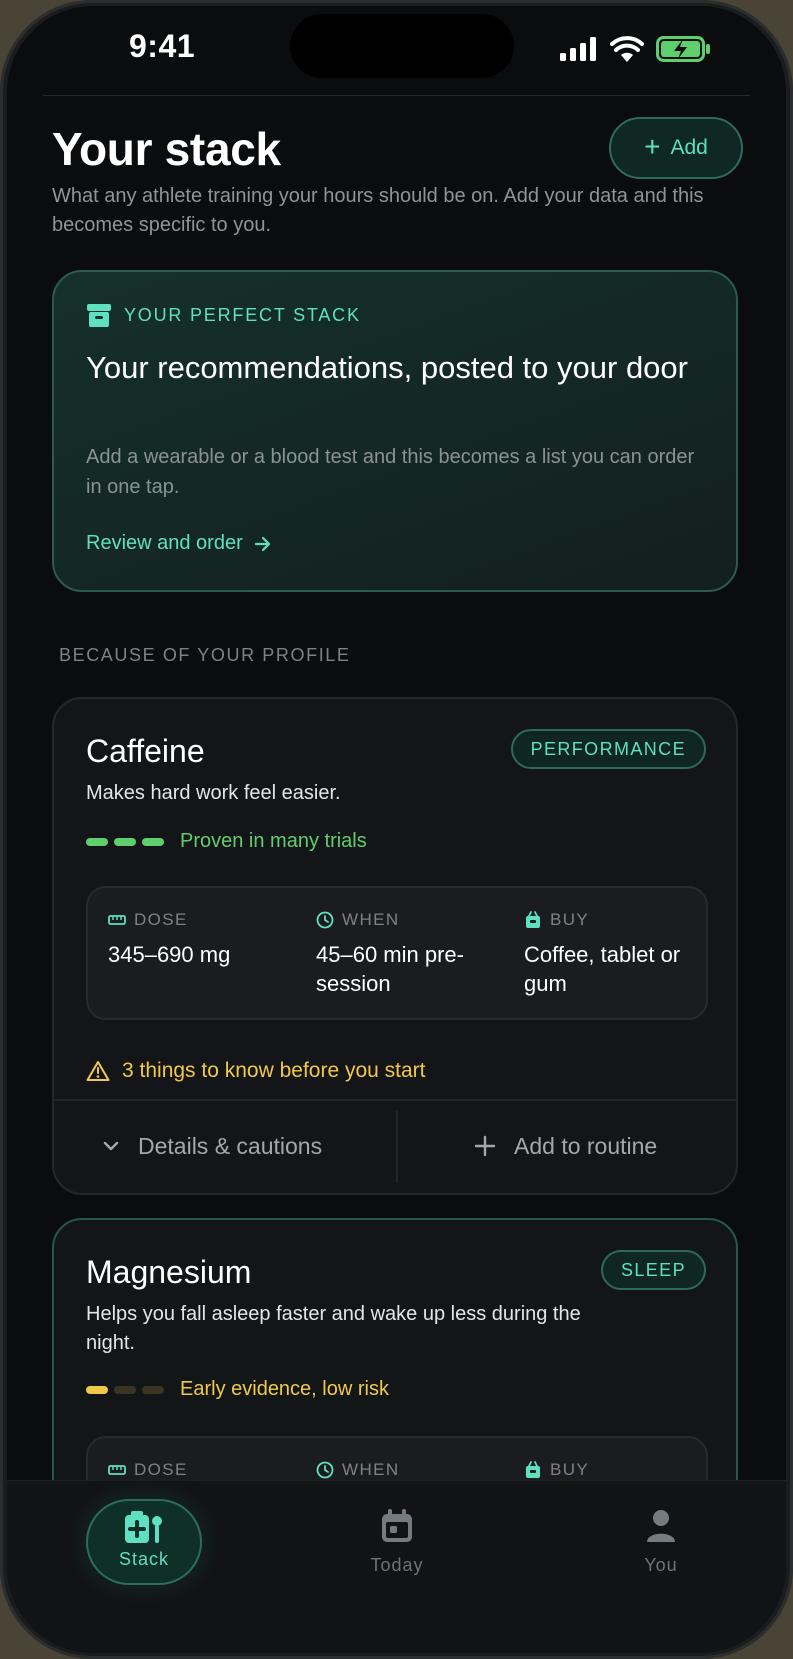 The height and width of the screenshot is (1659, 793). I want to click on fact-value: 345–690 mg, so click(169, 954).